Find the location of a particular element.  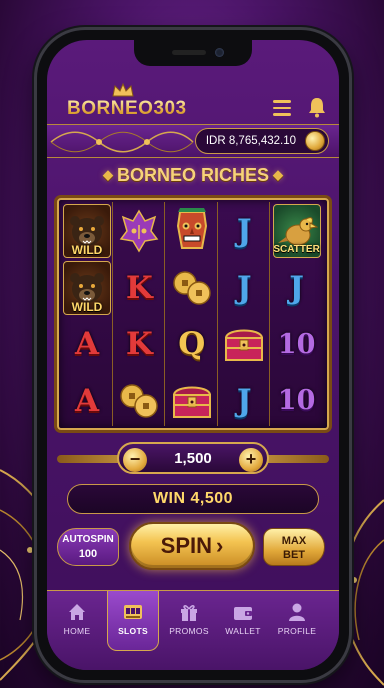

reel-column-1: WILD WILD A A is located at coordinates (87, 314).